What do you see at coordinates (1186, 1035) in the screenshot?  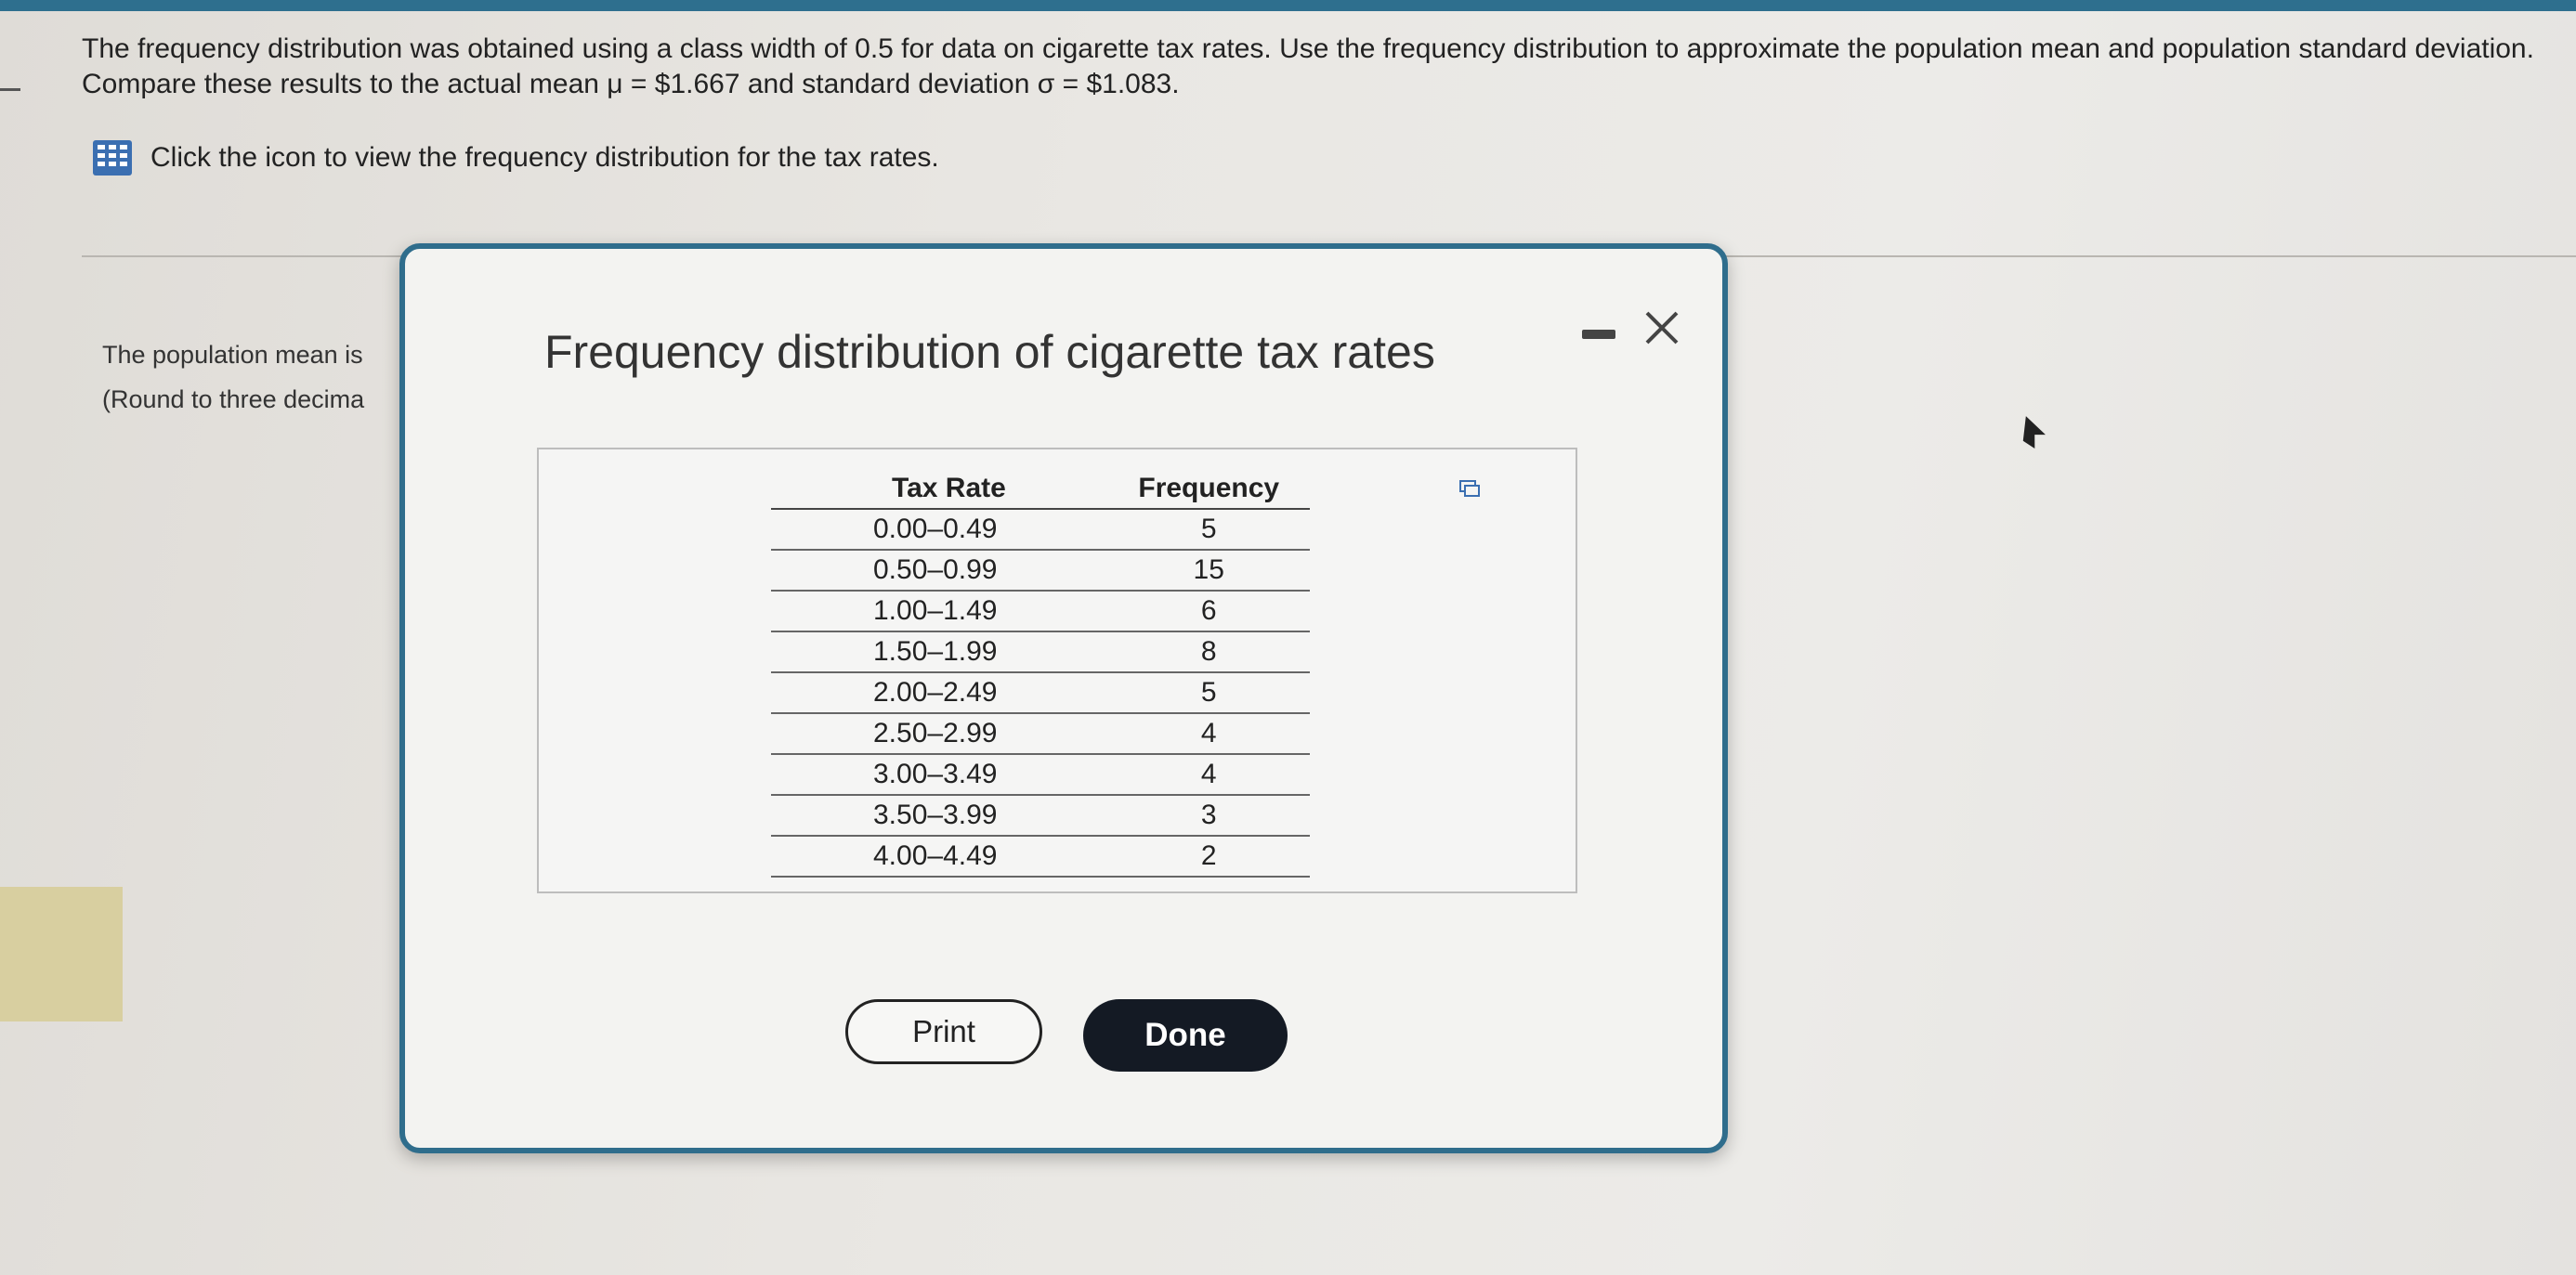 I see `done-button: Done` at bounding box center [1186, 1035].